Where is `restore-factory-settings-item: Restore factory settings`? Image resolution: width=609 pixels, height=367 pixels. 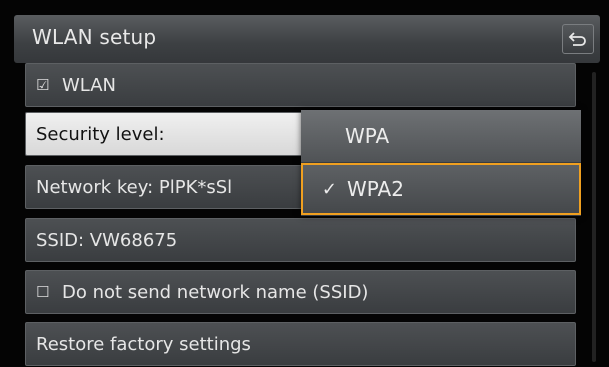 restore-factory-settings-item: Restore factory settings is located at coordinates (300, 344).